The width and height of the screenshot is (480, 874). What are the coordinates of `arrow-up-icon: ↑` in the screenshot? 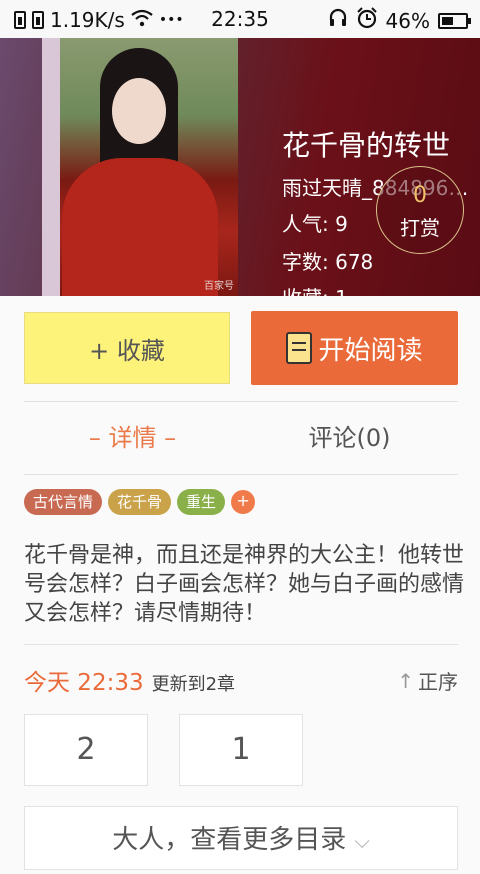 It's located at (405, 680).